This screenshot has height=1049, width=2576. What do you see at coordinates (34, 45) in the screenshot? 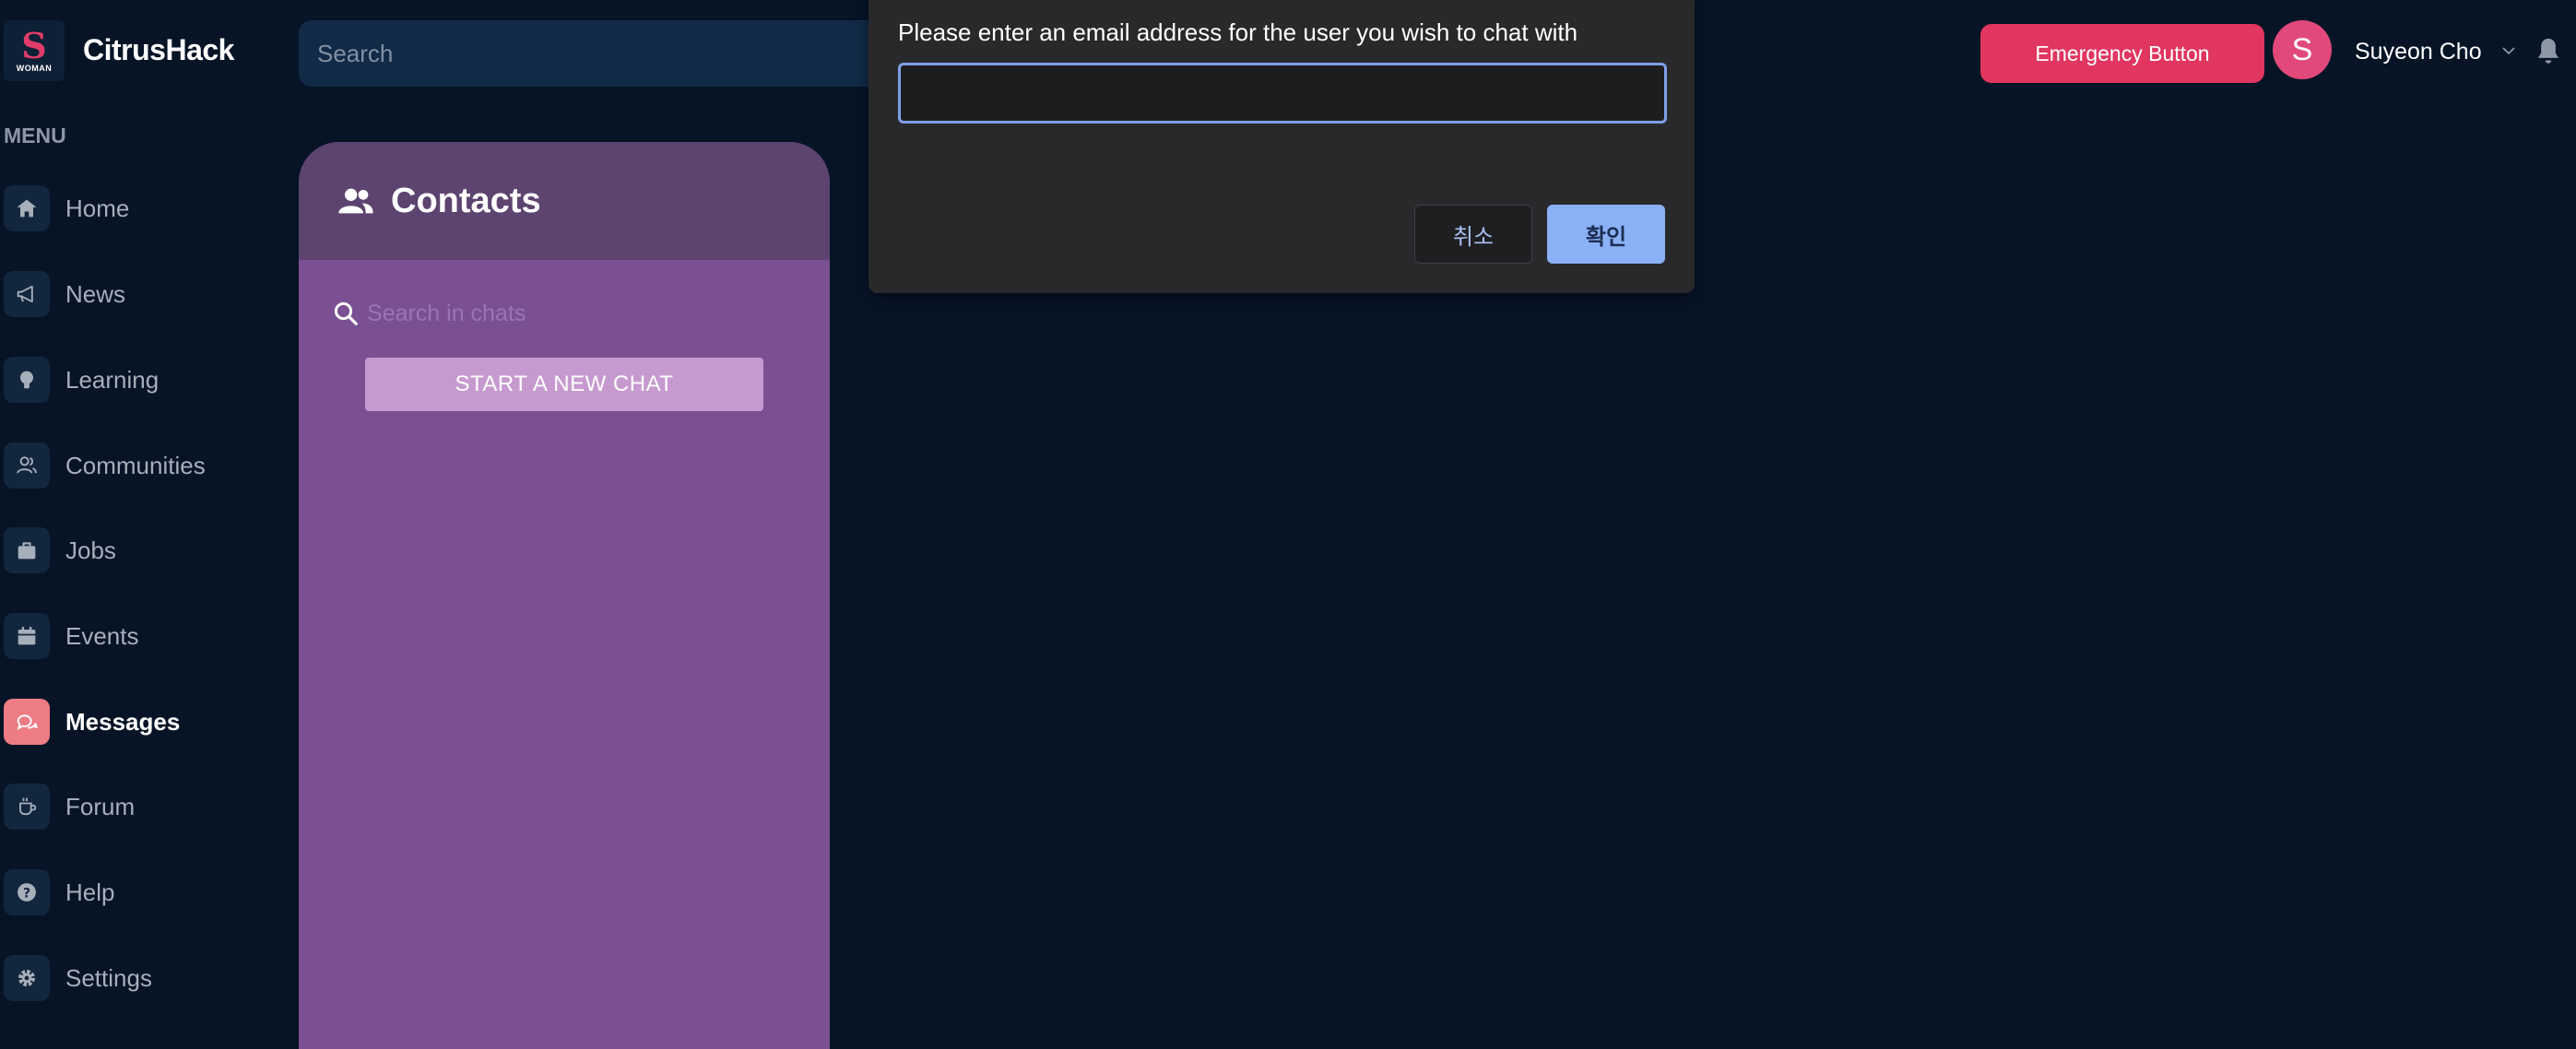
I see `logo-letter: S` at bounding box center [34, 45].